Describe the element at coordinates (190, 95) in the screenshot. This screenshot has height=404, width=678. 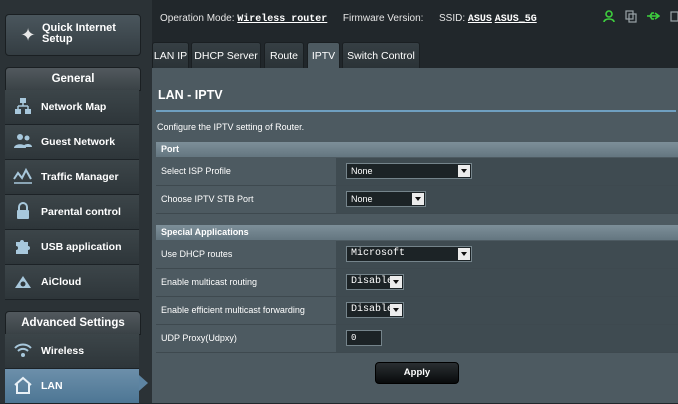
I see `page-title: LAN - IPTV` at that location.